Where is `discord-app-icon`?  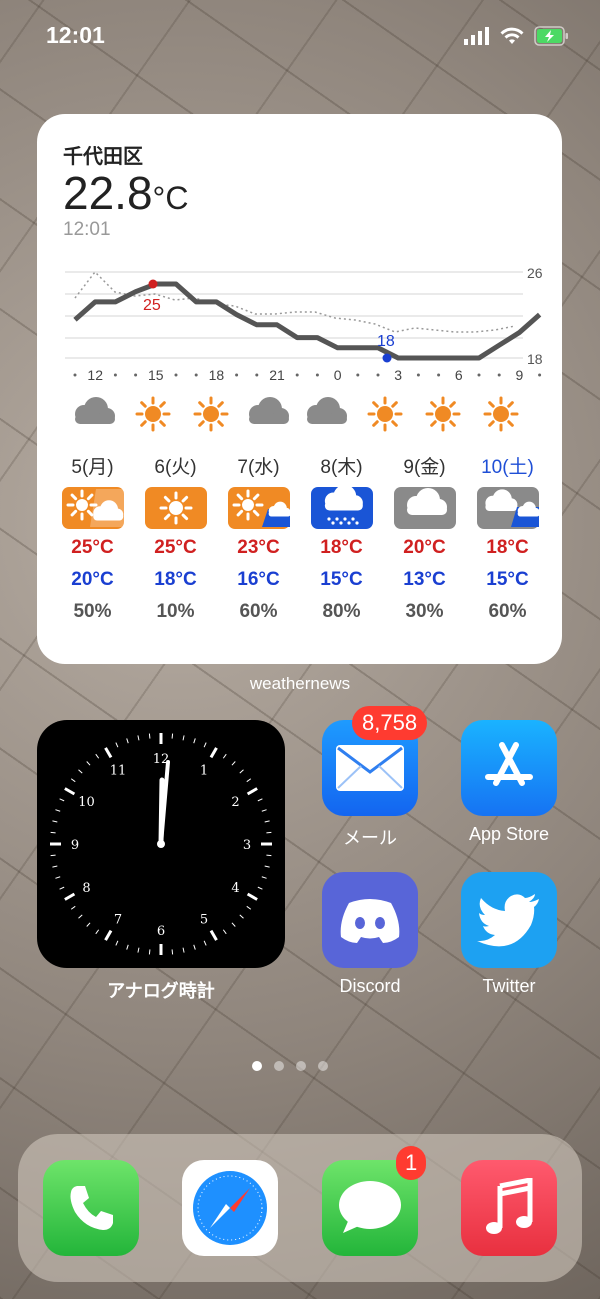
discord-app-icon is located at coordinates (370, 920).